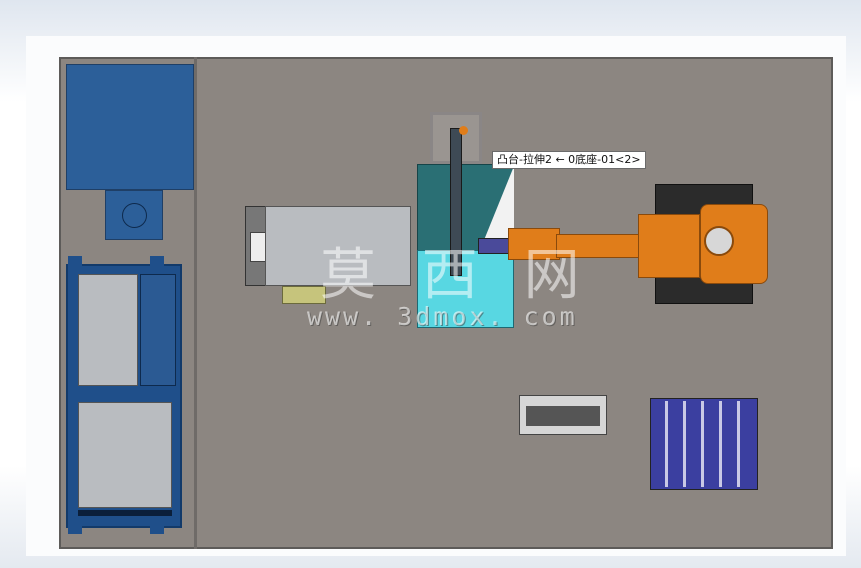 This screenshot has width=861, height=568. I want to click on cabinet-panel-lower, so click(125, 455).